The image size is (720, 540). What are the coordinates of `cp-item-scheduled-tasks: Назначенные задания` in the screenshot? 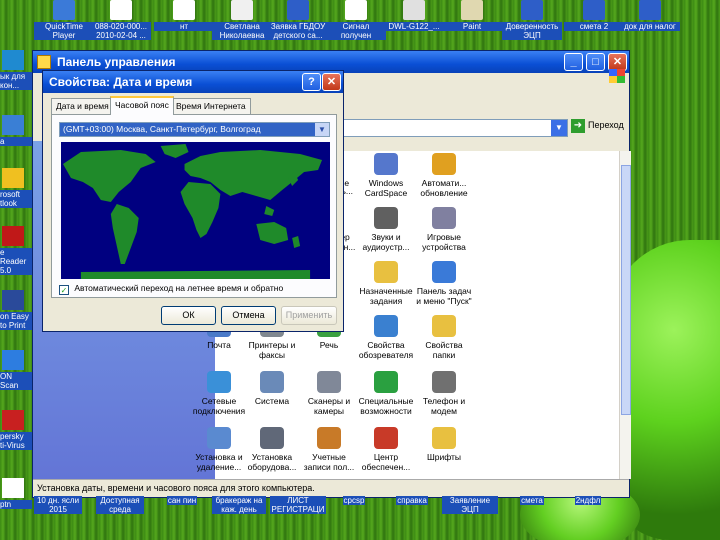 It's located at (386, 283).